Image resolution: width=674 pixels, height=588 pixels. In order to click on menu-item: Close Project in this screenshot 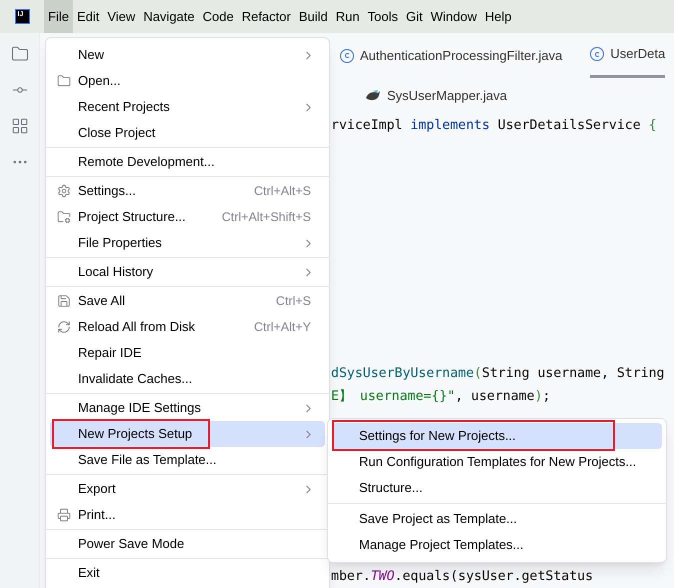, I will do `click(187, 133)`.